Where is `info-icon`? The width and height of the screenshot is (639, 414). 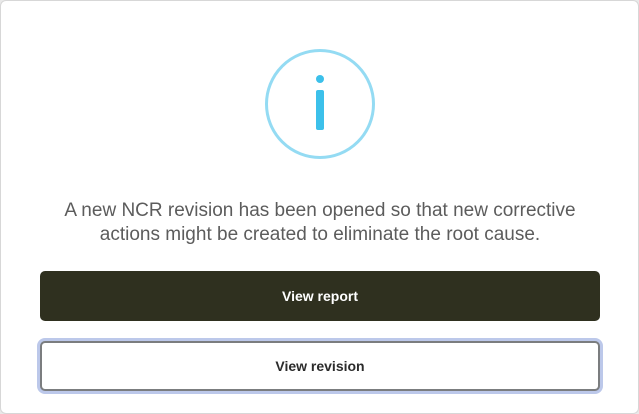 info-icon is located at coordinates (320, 104).